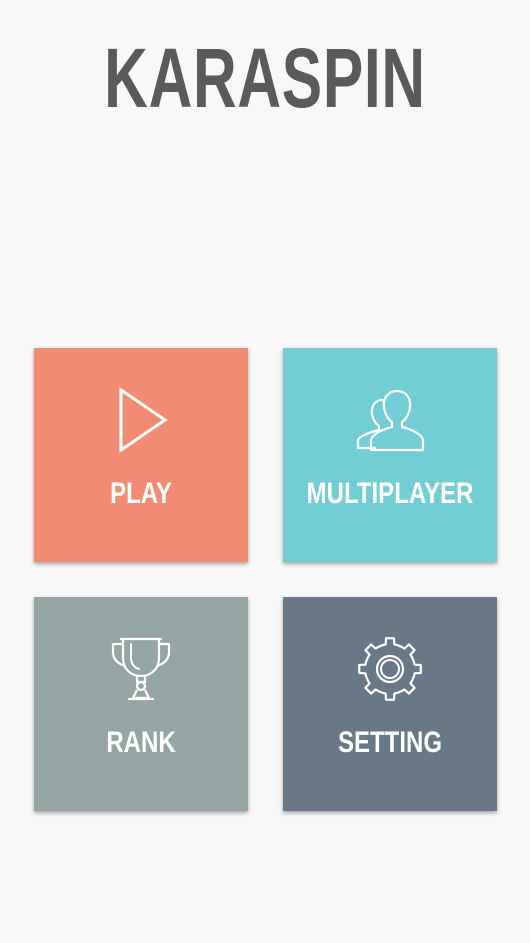  What do you see at coordinates (141, 493) in the screenshot?
I see `play-label: PLAY` at bounding box center [141, 493].